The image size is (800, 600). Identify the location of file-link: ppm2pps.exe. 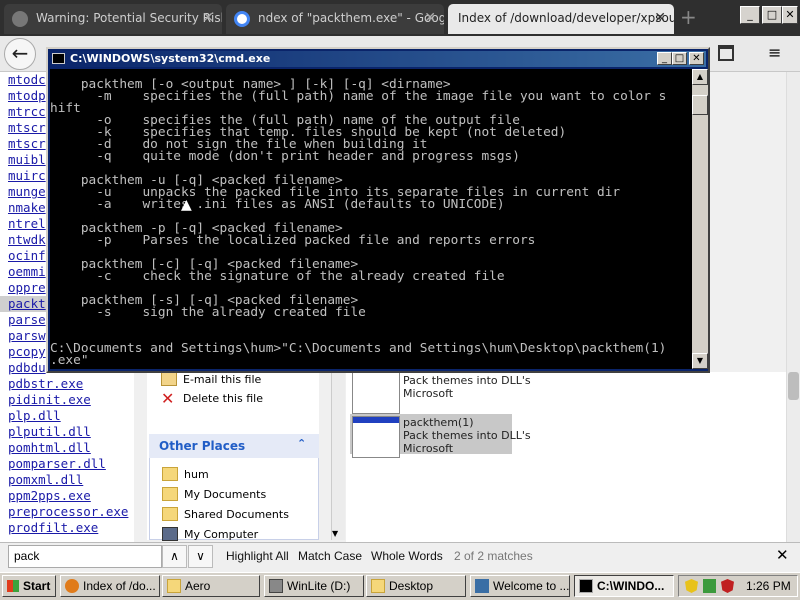
(69, 496).